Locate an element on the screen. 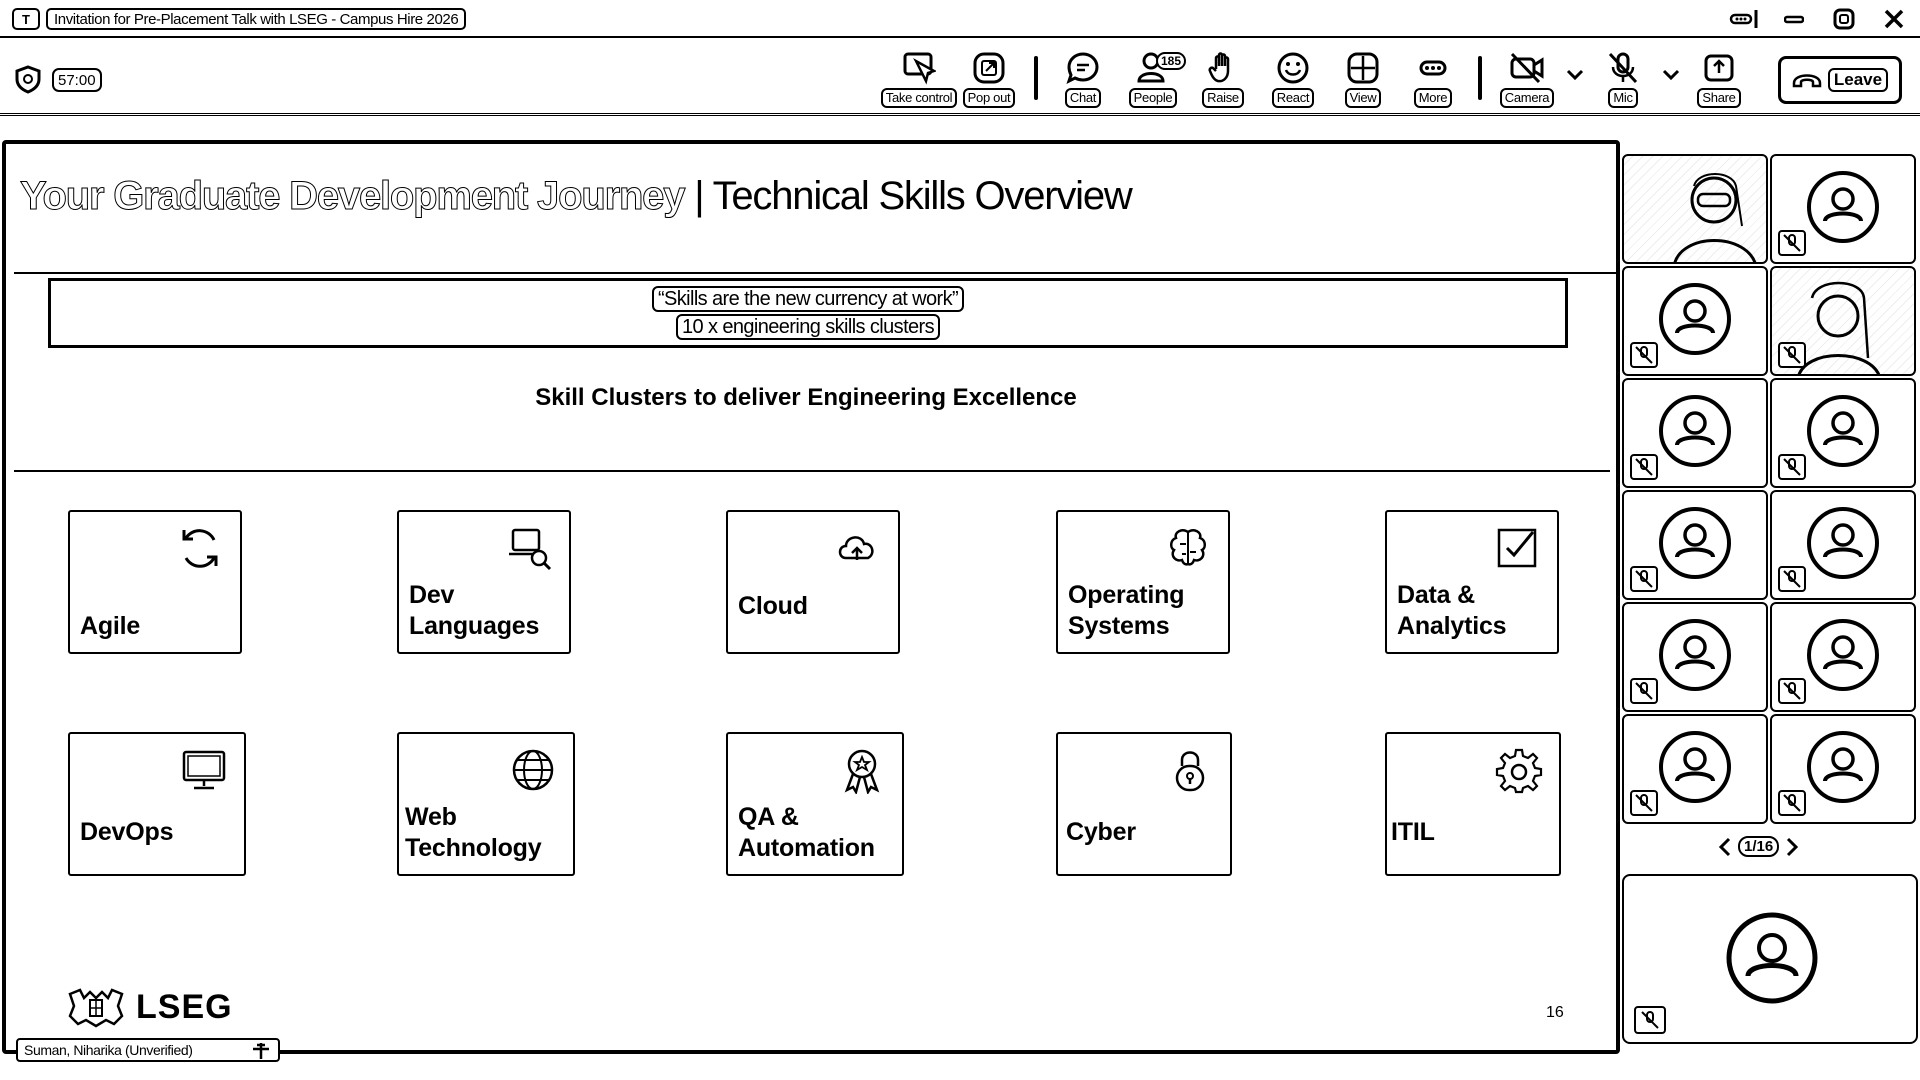  close-button is located at coordinates (1894, 19).